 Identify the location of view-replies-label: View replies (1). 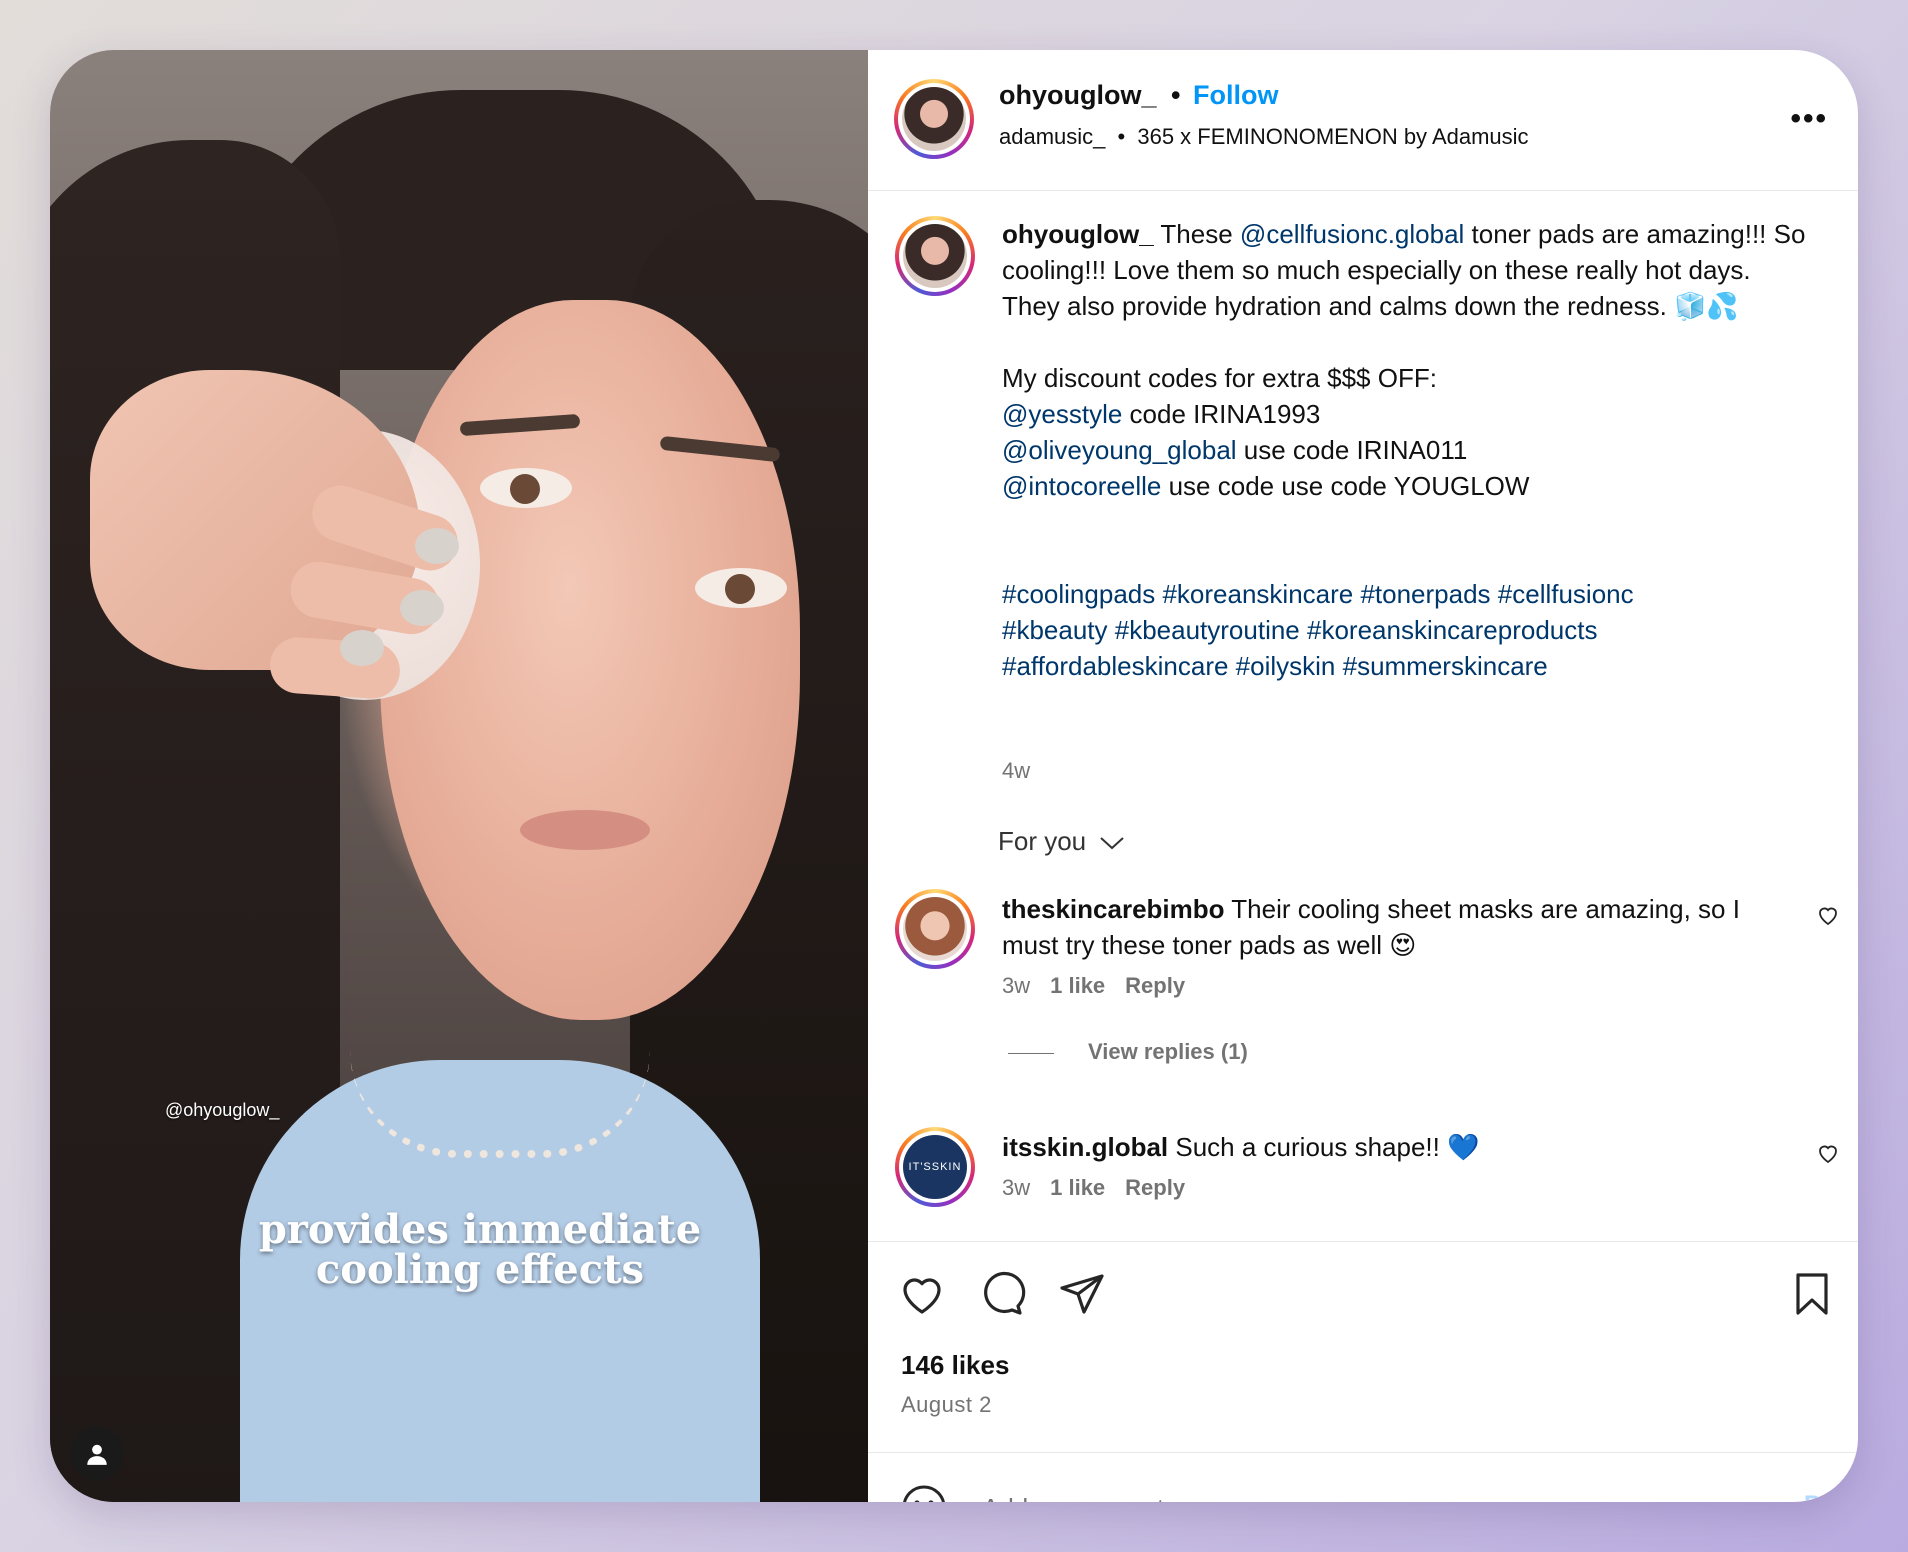
(1168, 1051).